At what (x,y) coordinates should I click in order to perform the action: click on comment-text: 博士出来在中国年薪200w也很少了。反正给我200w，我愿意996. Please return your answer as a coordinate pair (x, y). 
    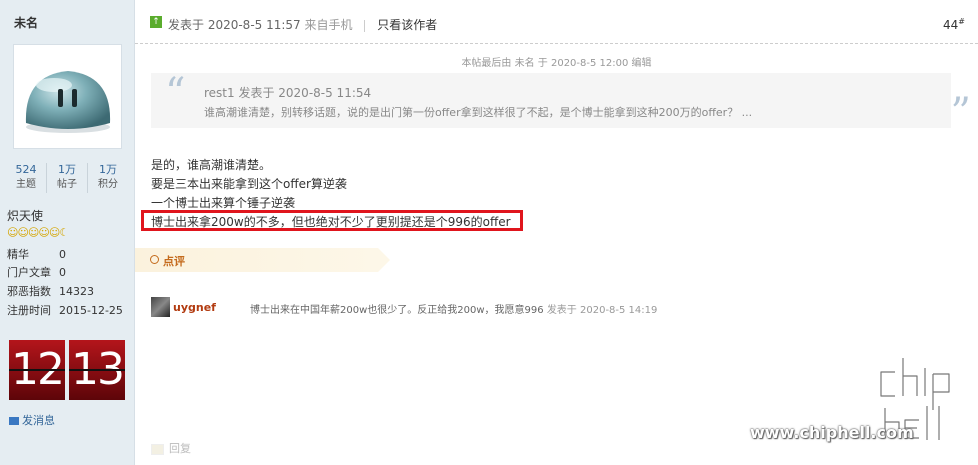
    Looking at the image, I should click on (397, 310).